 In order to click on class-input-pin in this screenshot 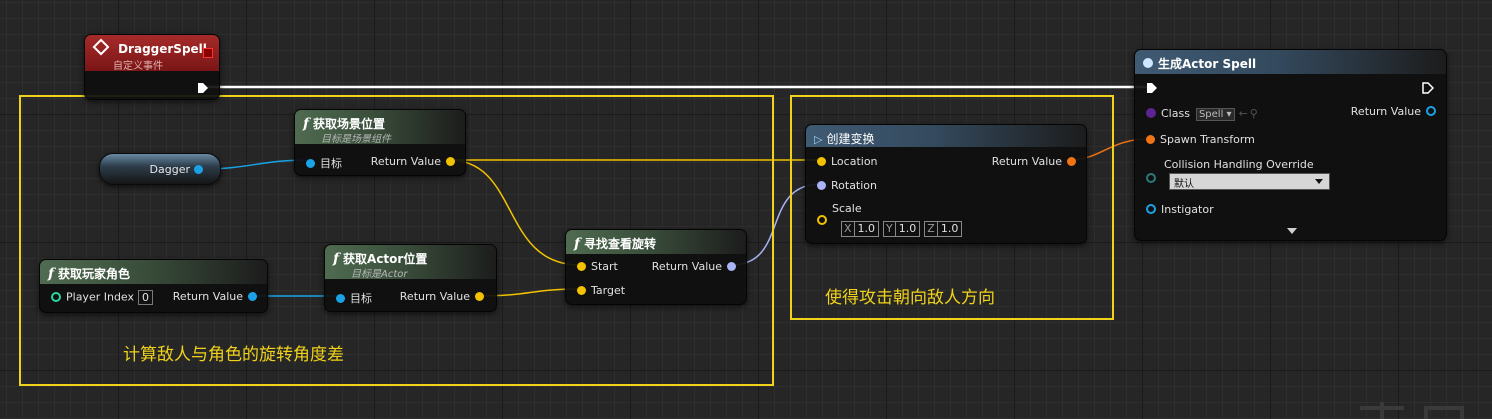, I will do `click(1151, 113)`.